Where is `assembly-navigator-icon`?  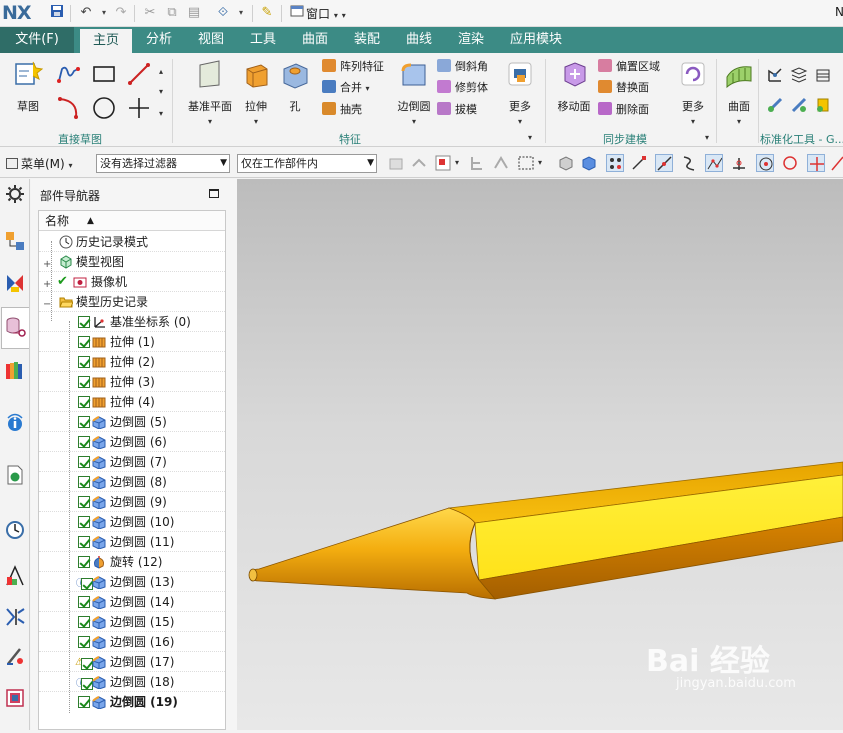 assembly-navigator-icon is located at coordinates (15, 241).